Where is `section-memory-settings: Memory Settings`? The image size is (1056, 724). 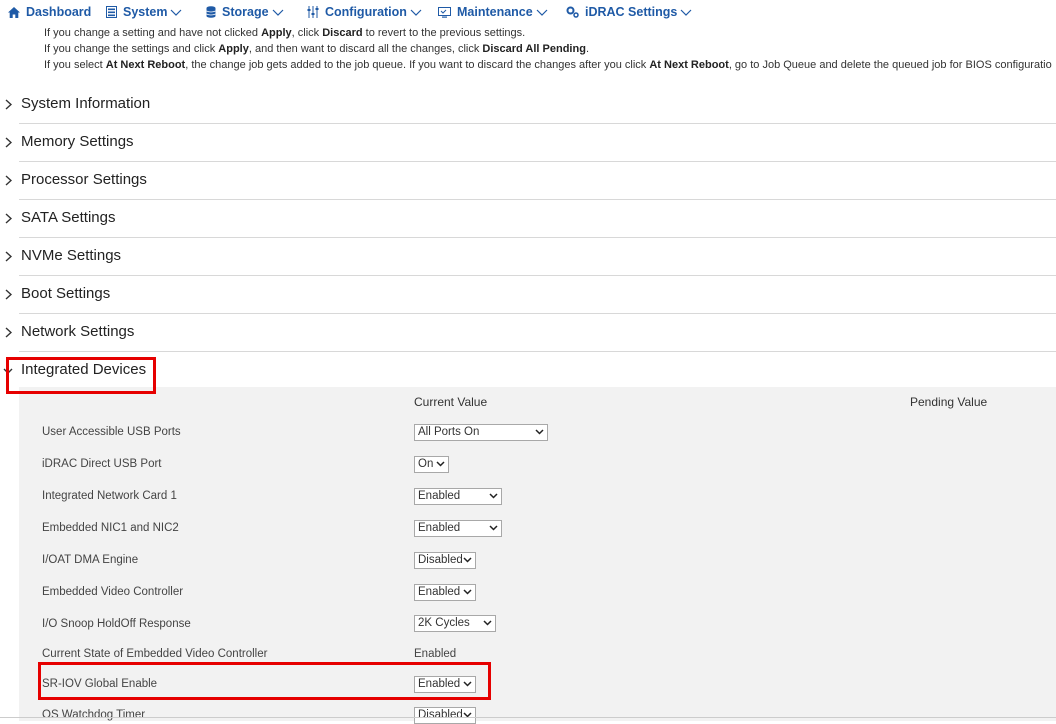
section-memory-settings: Memory Settings is located at coordinates (528, 143).